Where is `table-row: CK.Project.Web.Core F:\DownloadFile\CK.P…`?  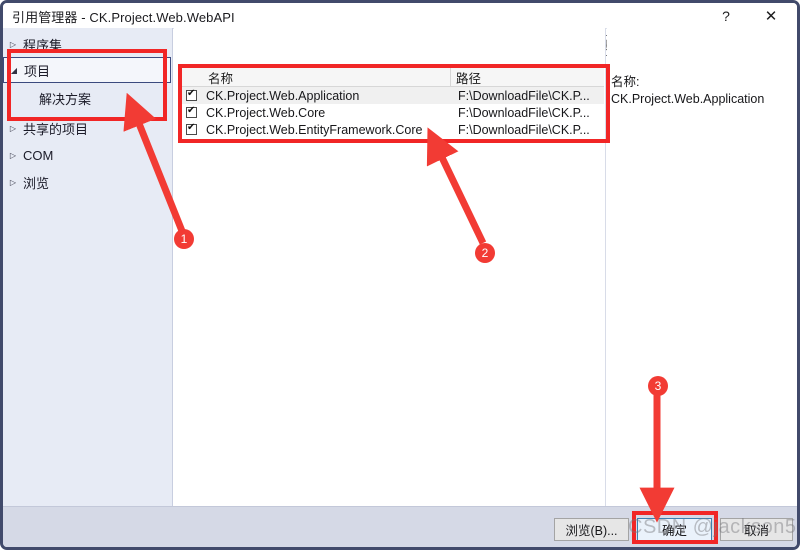 table-row: CK.Project.Web.Core F:\DownloadFile\CK.P… is located at coordinates (392, 112).